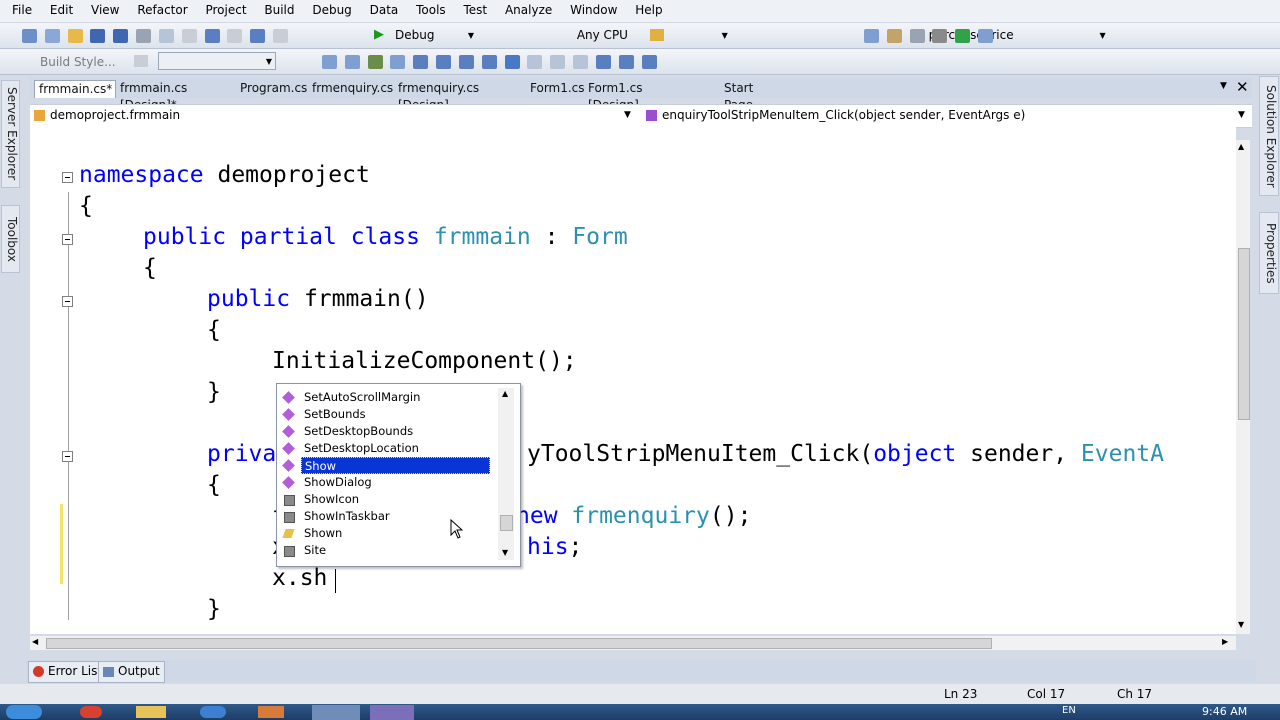 The width and height of the screenshot is (1280, 720). Describe the element at coordinates (35, 641) in the screenshot. I see `scroll-left-icon: ◀` at that location.